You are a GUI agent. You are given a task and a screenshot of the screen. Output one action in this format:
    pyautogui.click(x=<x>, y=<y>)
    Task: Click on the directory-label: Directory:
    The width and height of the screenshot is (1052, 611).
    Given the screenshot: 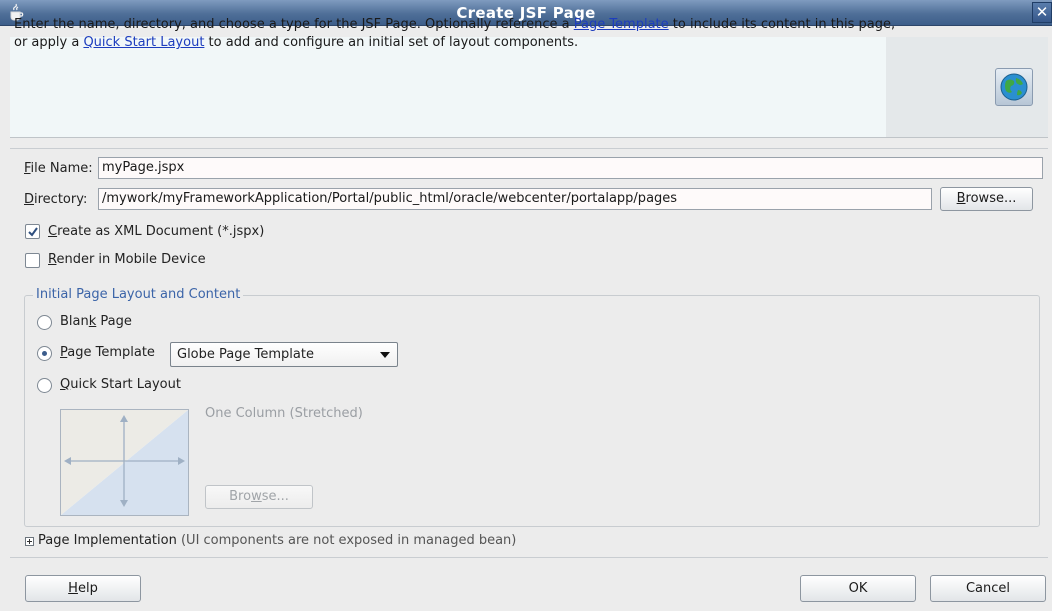 What is the action you would take?
    pyautogui.click(x=55, y=199)
    